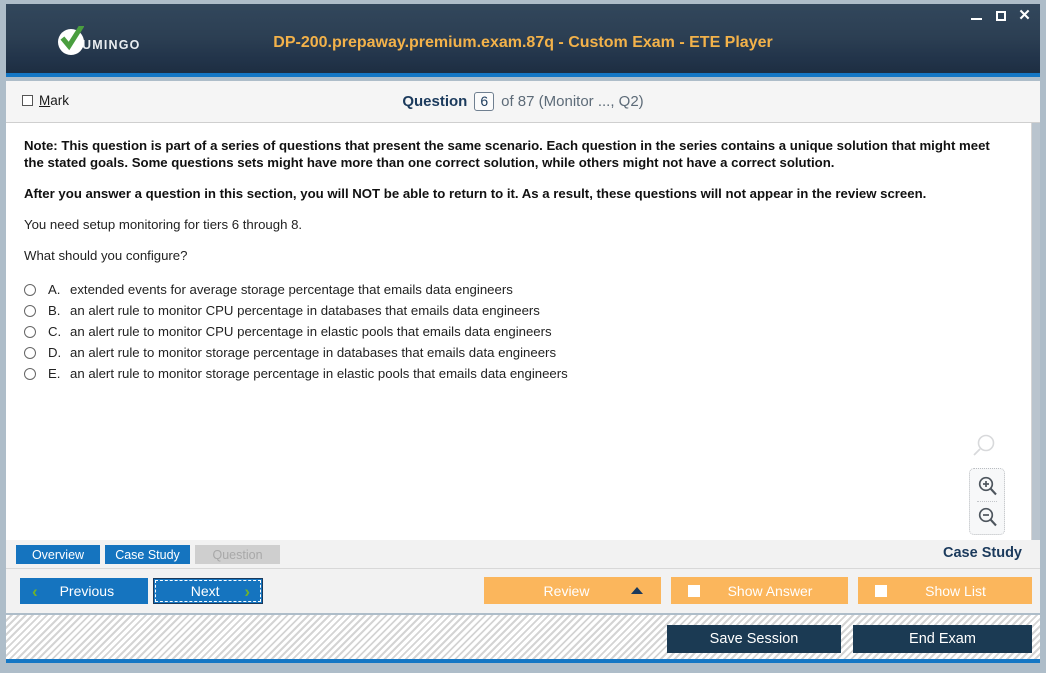  What do you see at coordinates (754, 639) in the screenshot?
I see `save-session-button: Save Session` at bounding box center [754, 639].